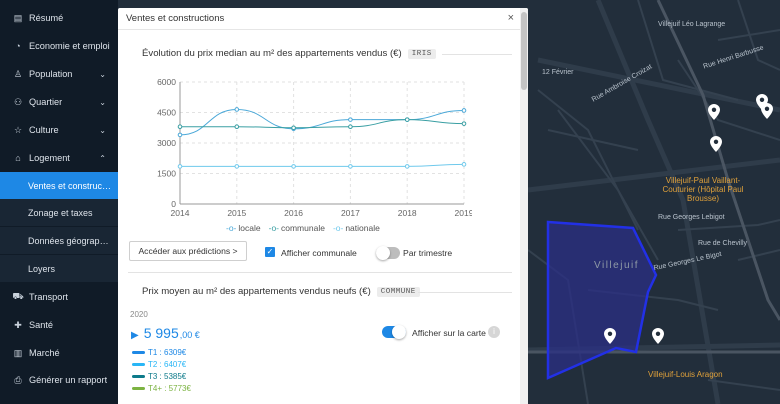  I want to click on sidebar-item-label: Transport, so click(48, 297).